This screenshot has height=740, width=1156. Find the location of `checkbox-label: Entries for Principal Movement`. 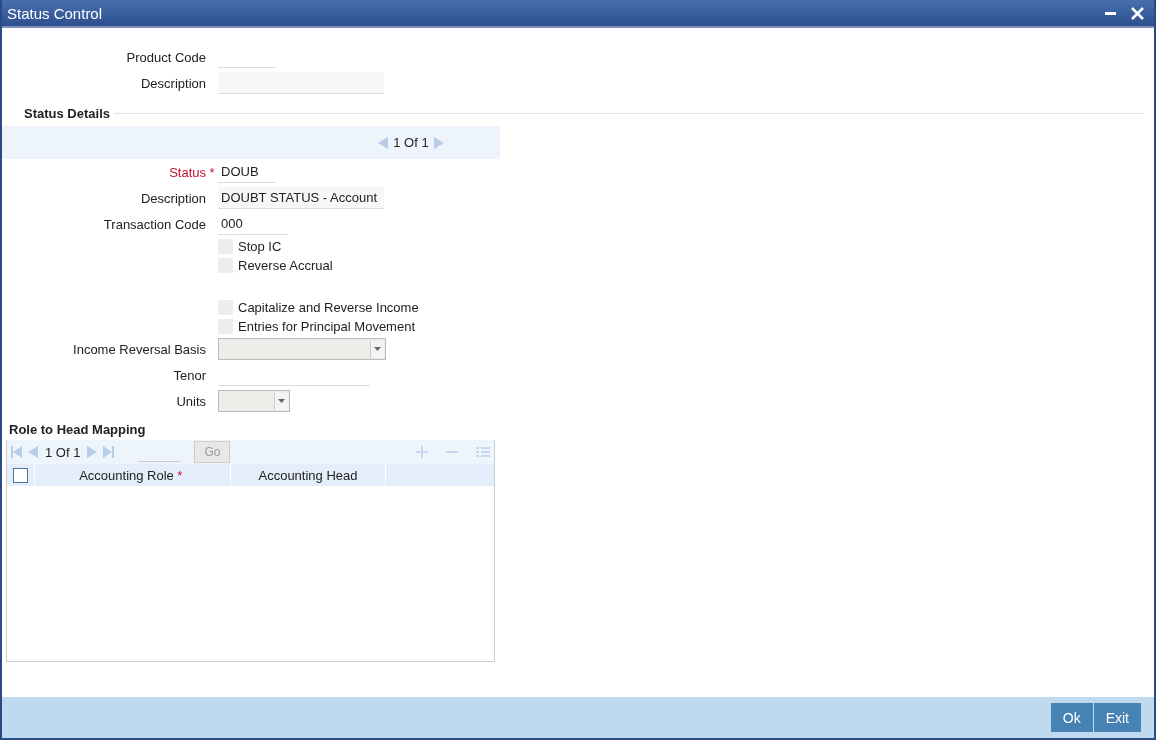

checkbox-label: Entries for Principal Movement is located at coordinates (326, 326).